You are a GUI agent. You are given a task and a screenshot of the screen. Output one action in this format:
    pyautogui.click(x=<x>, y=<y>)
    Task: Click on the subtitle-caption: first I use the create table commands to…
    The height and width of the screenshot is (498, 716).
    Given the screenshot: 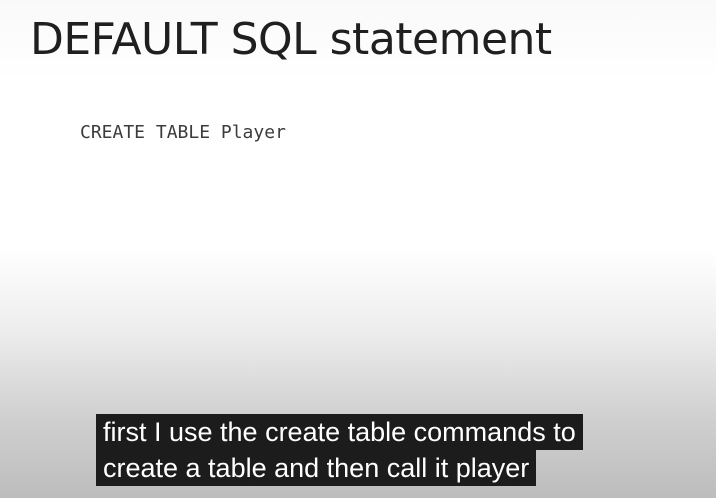 What is the action you would take?
    pyautogui.click(x=339, y=450)
    